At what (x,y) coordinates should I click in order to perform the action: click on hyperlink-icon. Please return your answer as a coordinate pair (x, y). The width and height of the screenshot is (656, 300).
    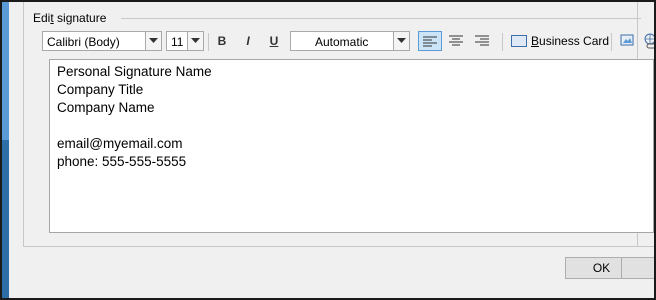
    Looking at the image, I should click on (649, 41).